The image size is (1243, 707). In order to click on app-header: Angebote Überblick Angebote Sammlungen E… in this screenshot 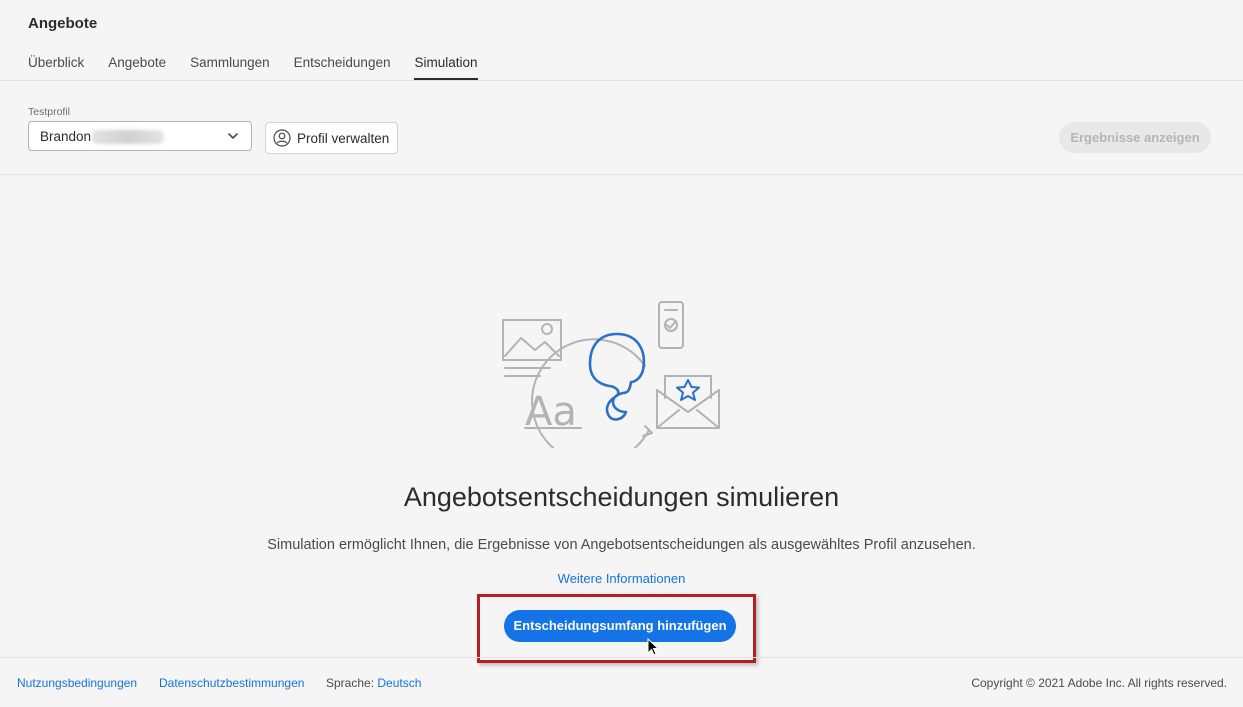, I will do `click(621, 40)`.